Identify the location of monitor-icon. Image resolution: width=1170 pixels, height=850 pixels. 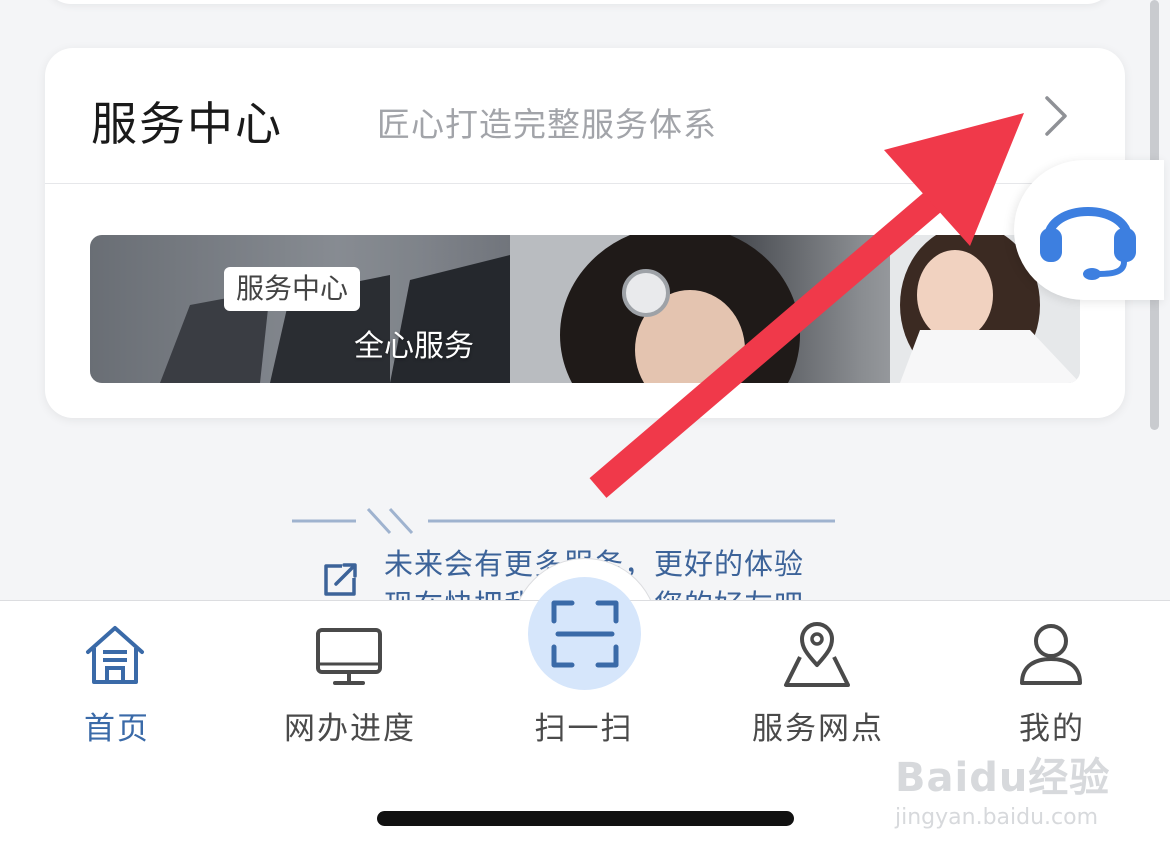
(349, 657).